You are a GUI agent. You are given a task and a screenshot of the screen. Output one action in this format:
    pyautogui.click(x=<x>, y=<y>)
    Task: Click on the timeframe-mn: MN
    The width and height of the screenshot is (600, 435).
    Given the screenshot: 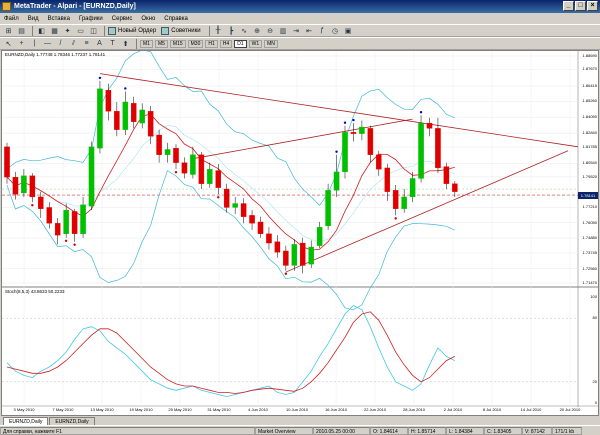 What is the action you would take?
    pyautogui.click(x=271, y=43)
    